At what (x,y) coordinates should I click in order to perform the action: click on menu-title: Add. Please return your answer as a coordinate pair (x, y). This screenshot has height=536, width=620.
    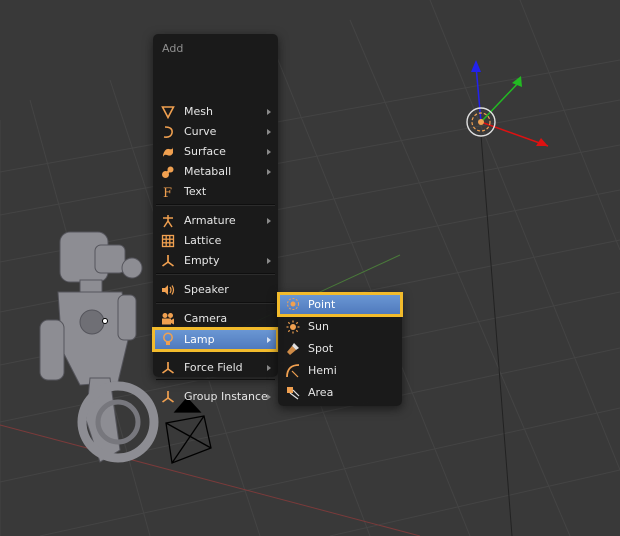
    Looking at the image, I should click on (173, 48).